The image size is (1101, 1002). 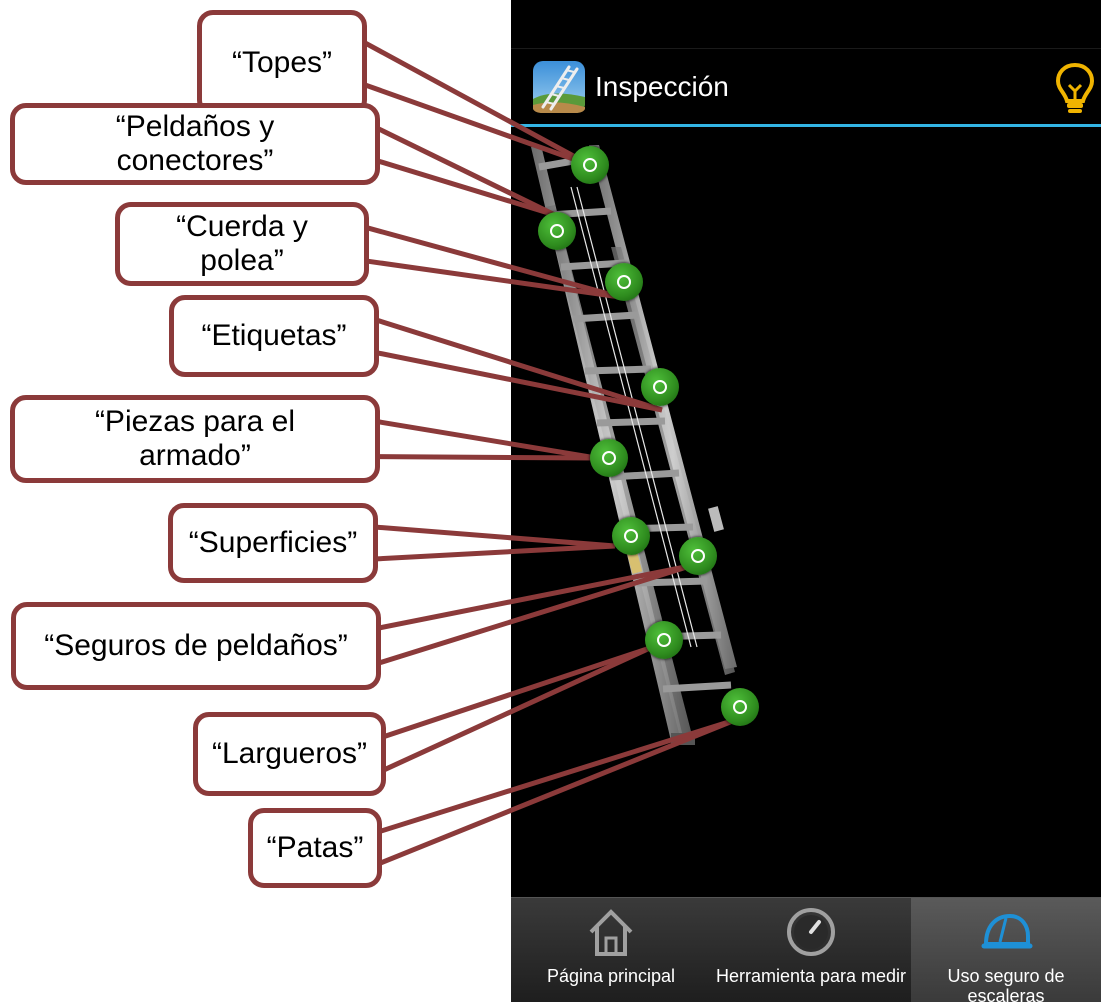 I want to click on callout-label: “Largueros”, so click(x=289, y=754).